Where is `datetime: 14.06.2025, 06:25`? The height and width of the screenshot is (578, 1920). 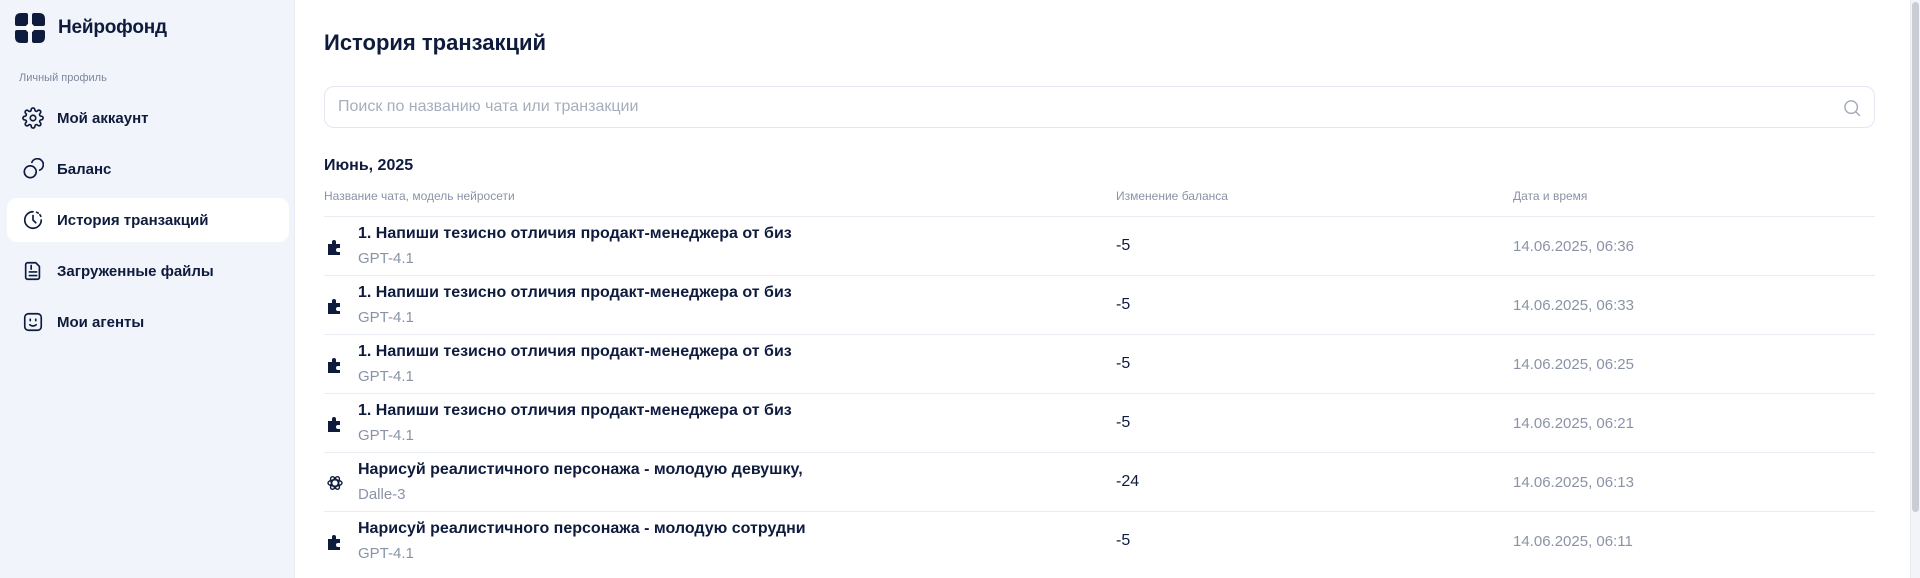
datetime: 14.06.2025, 06:25 is located at coordinates (1573, 364).